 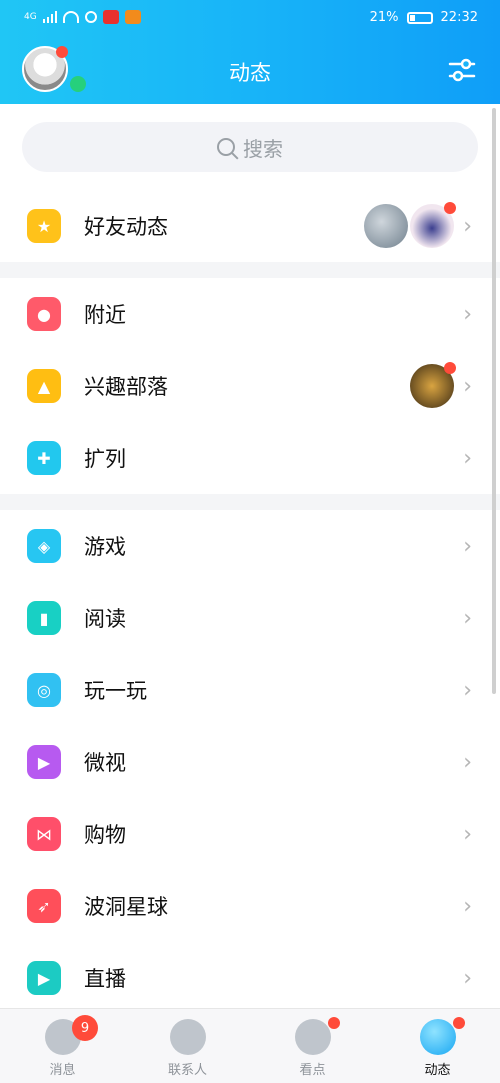 What do you see at coordinates (105, 459) in the screenshot?
I see `menu-item-label: 扩列` at bounding box center [105, 459].